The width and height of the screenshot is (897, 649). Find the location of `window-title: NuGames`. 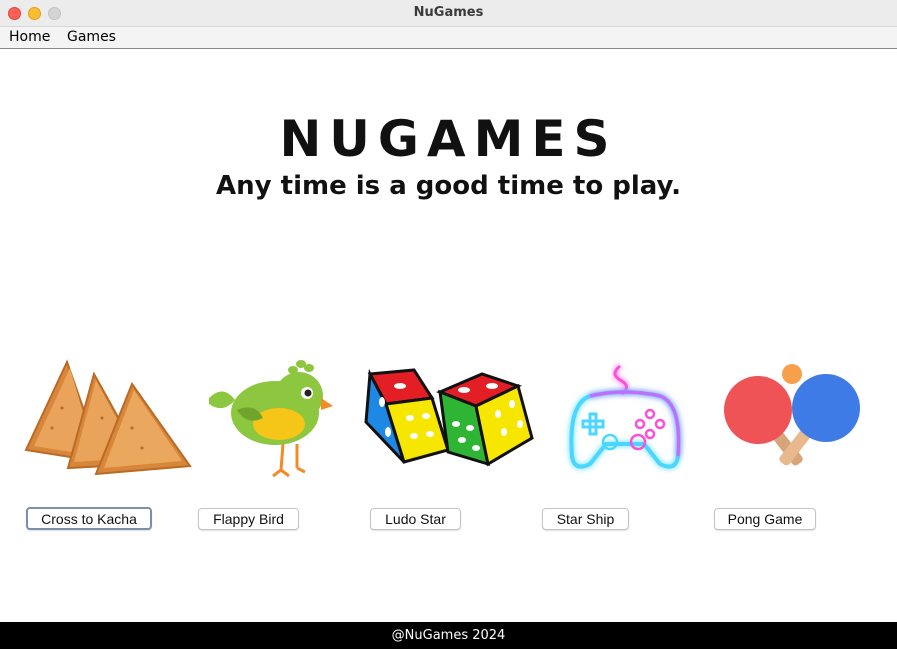

window-title: NuGames is located at coordinates (448, 12).